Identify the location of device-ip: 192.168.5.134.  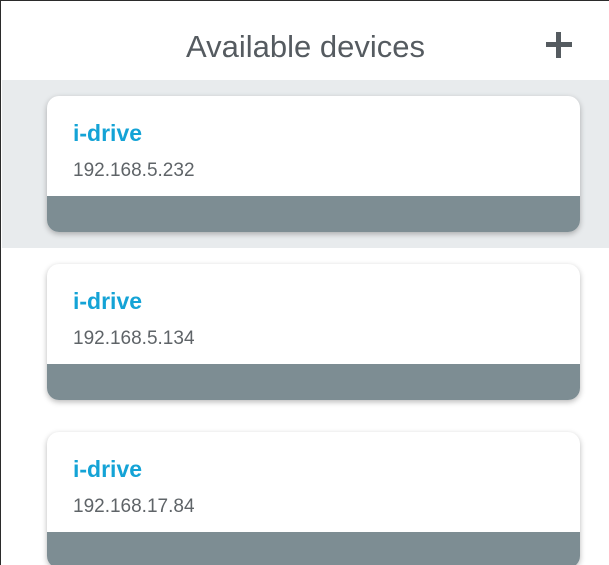
(134, 338).